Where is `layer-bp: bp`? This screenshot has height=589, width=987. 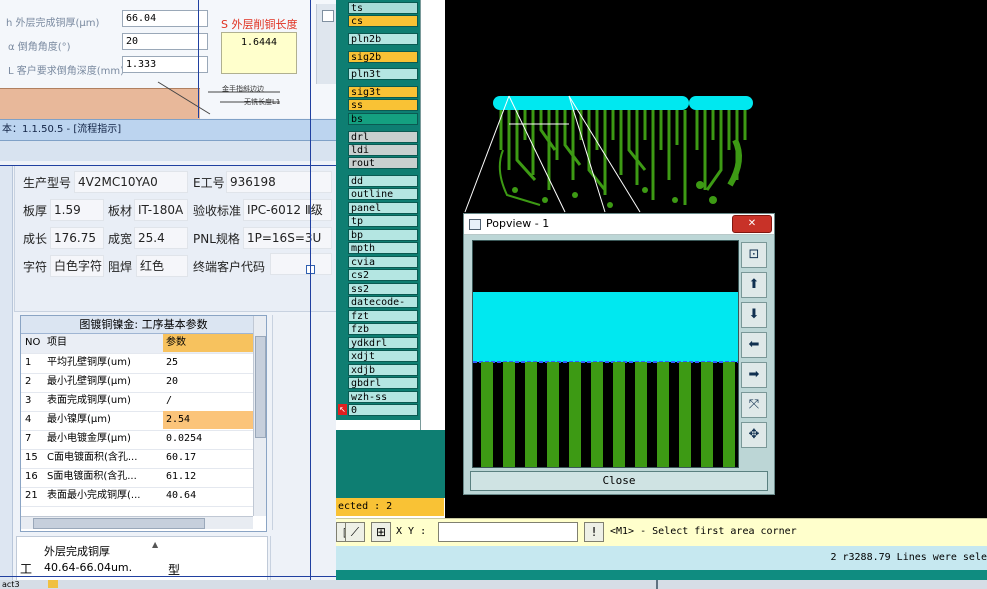 layer-bp: bp is located at coordinates (383, 235).